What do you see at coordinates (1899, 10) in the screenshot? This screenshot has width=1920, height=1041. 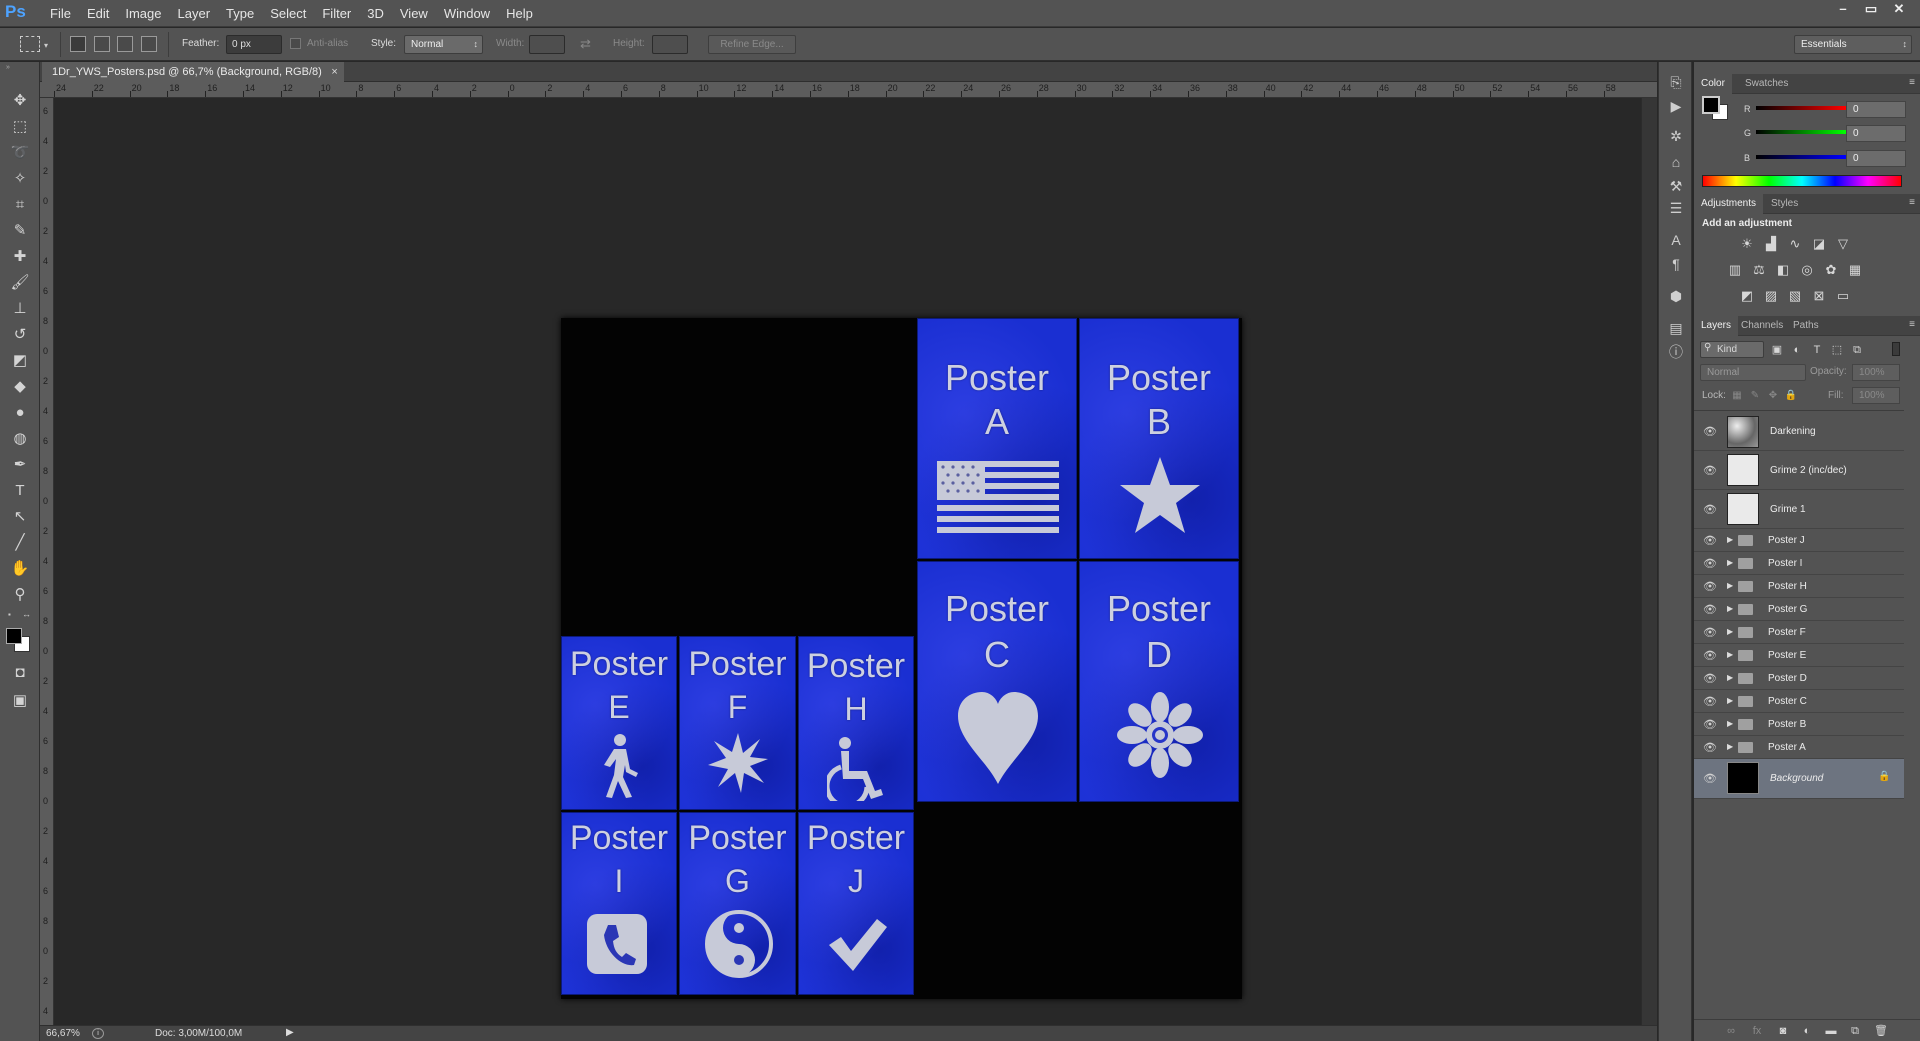 I see `close-button: ✕` at bounding box center [1899, 10].